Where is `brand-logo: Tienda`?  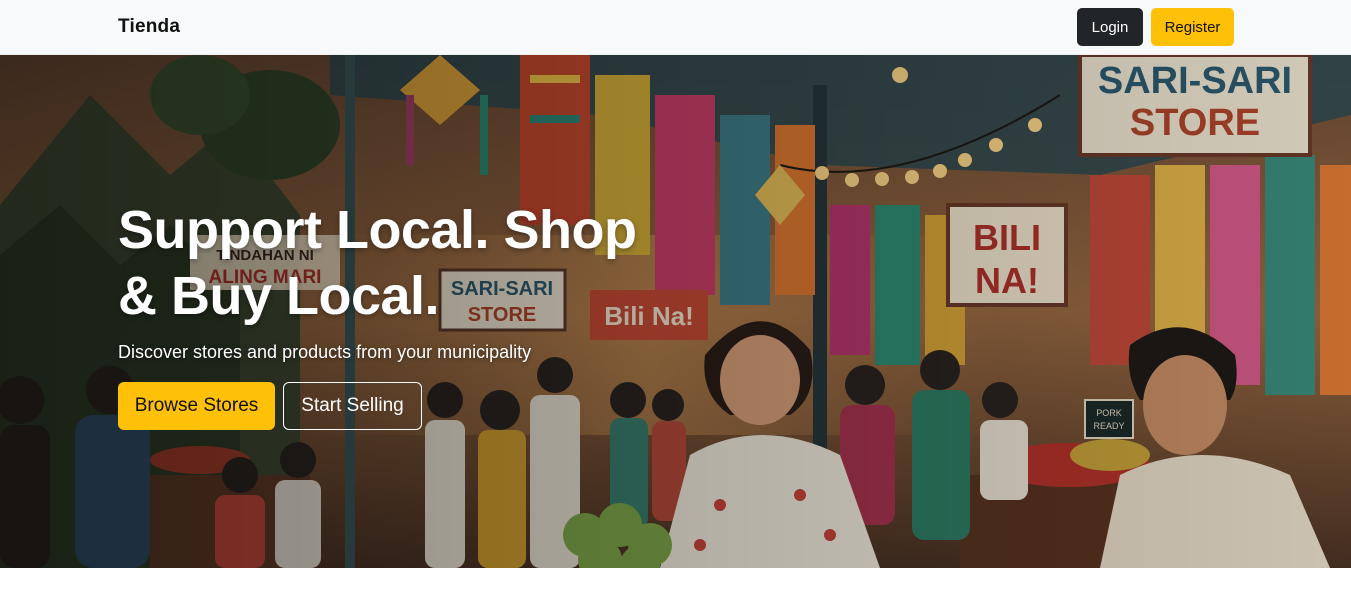
brand-logo: Tienda is located at coordinates (149, 27).